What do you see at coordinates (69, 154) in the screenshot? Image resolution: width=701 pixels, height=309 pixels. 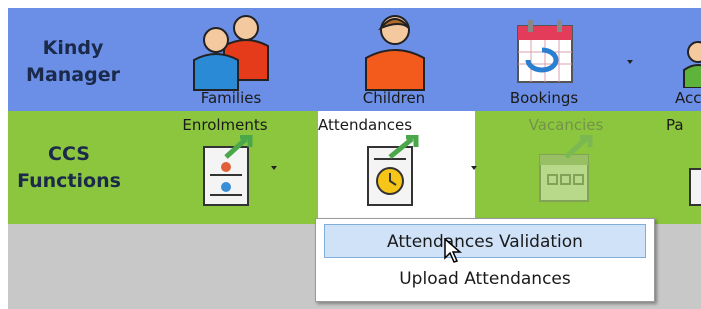 I see `group-label-line1: CCS` at bounding box center [69, 154].